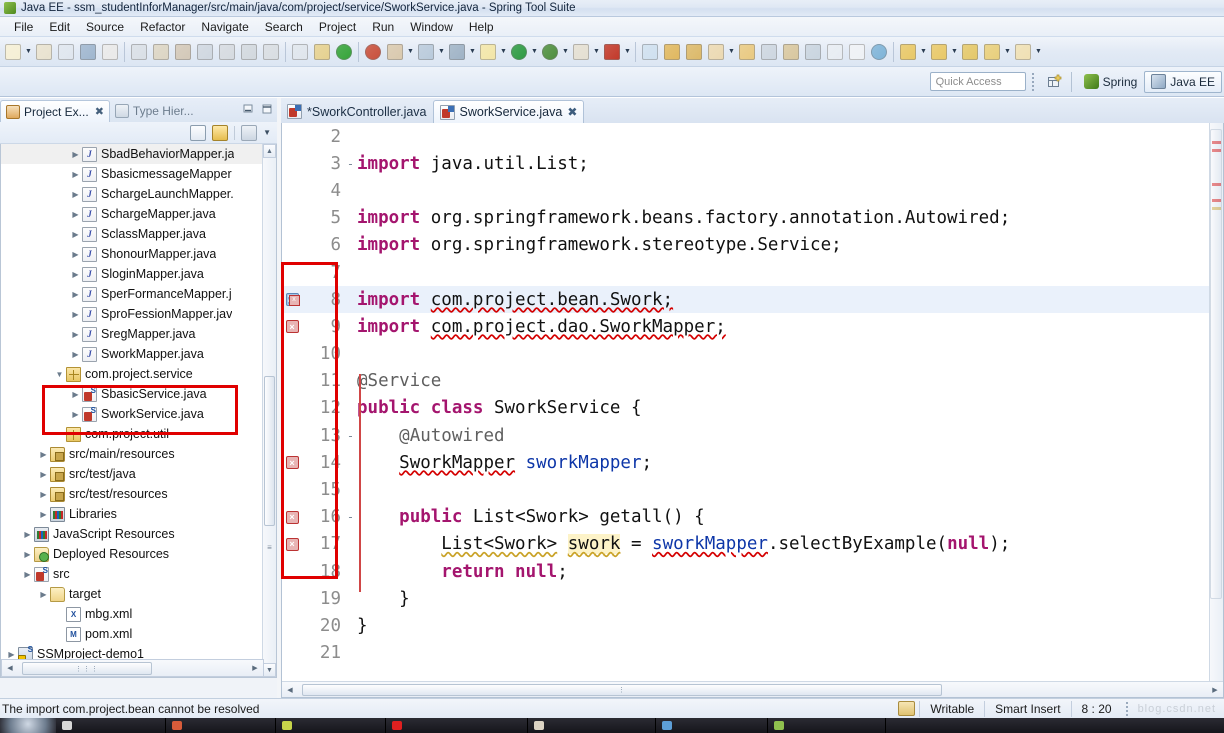 This screenshot has width=1224, height=733. Describe the element at coordinates (131, 294) in the screenshot. I see `tree-item: ▶ J SperFormanceMapper.j` at that location.